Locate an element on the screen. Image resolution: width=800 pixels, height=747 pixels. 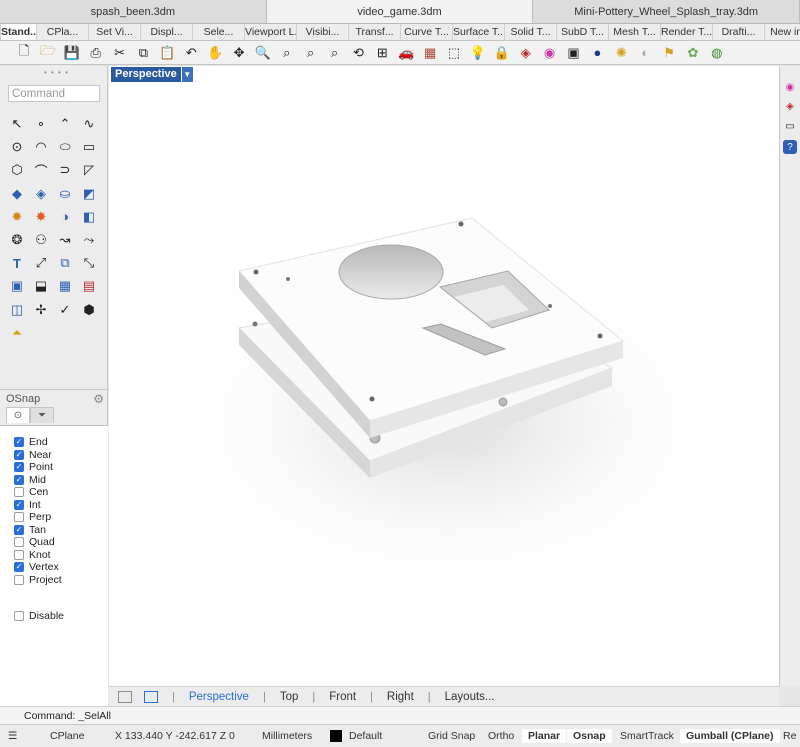
check-icon: ✓ is located at coordinates (65, 310).